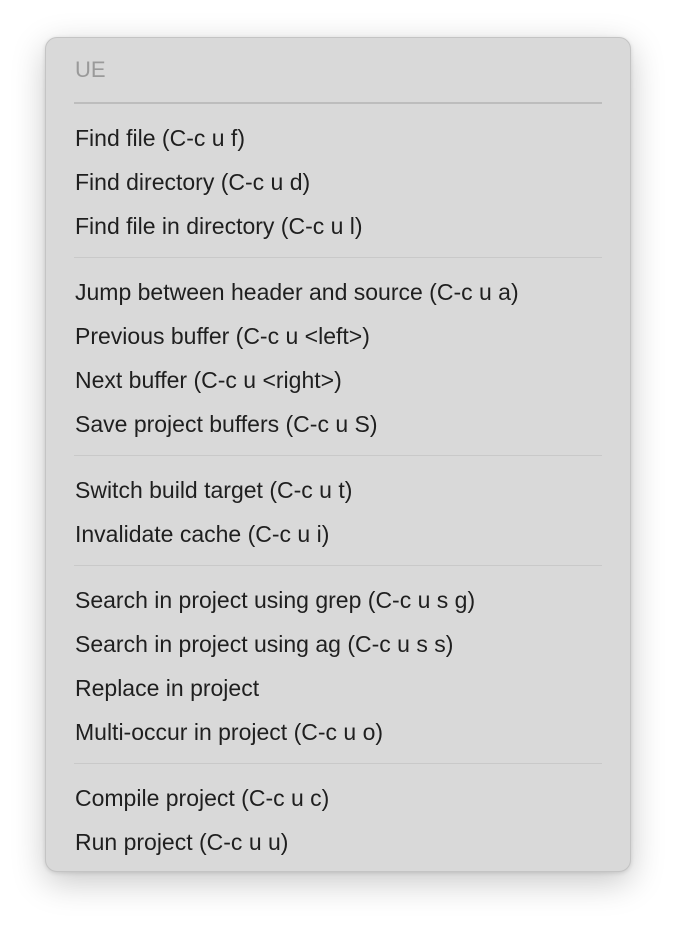 This screenshot has width=676, height=926. What do you see at coordinates (264, 644) in the screenshot?
I see `menu-item-search-ag: Search in project using ag (C-c u s s)` at bounding box center [264, 644].